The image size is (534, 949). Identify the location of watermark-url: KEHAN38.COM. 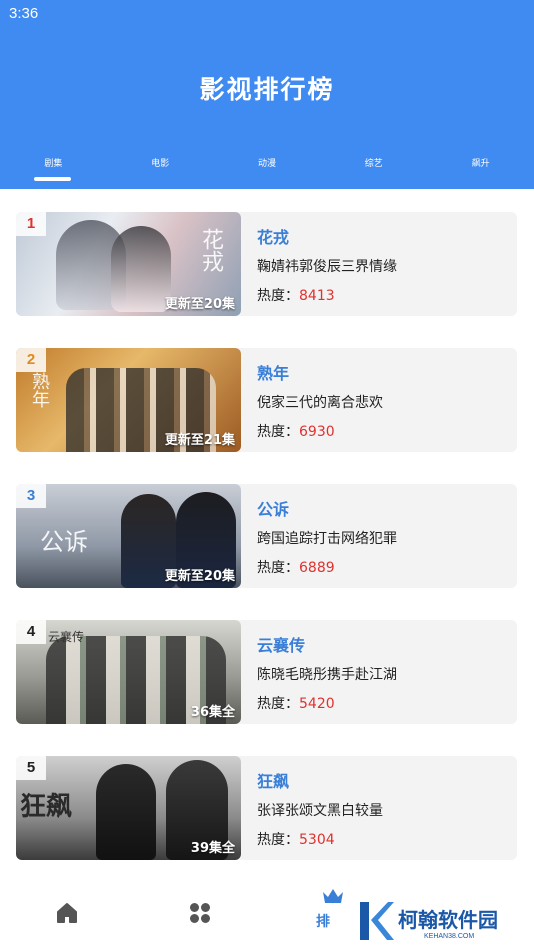
(449, 936).